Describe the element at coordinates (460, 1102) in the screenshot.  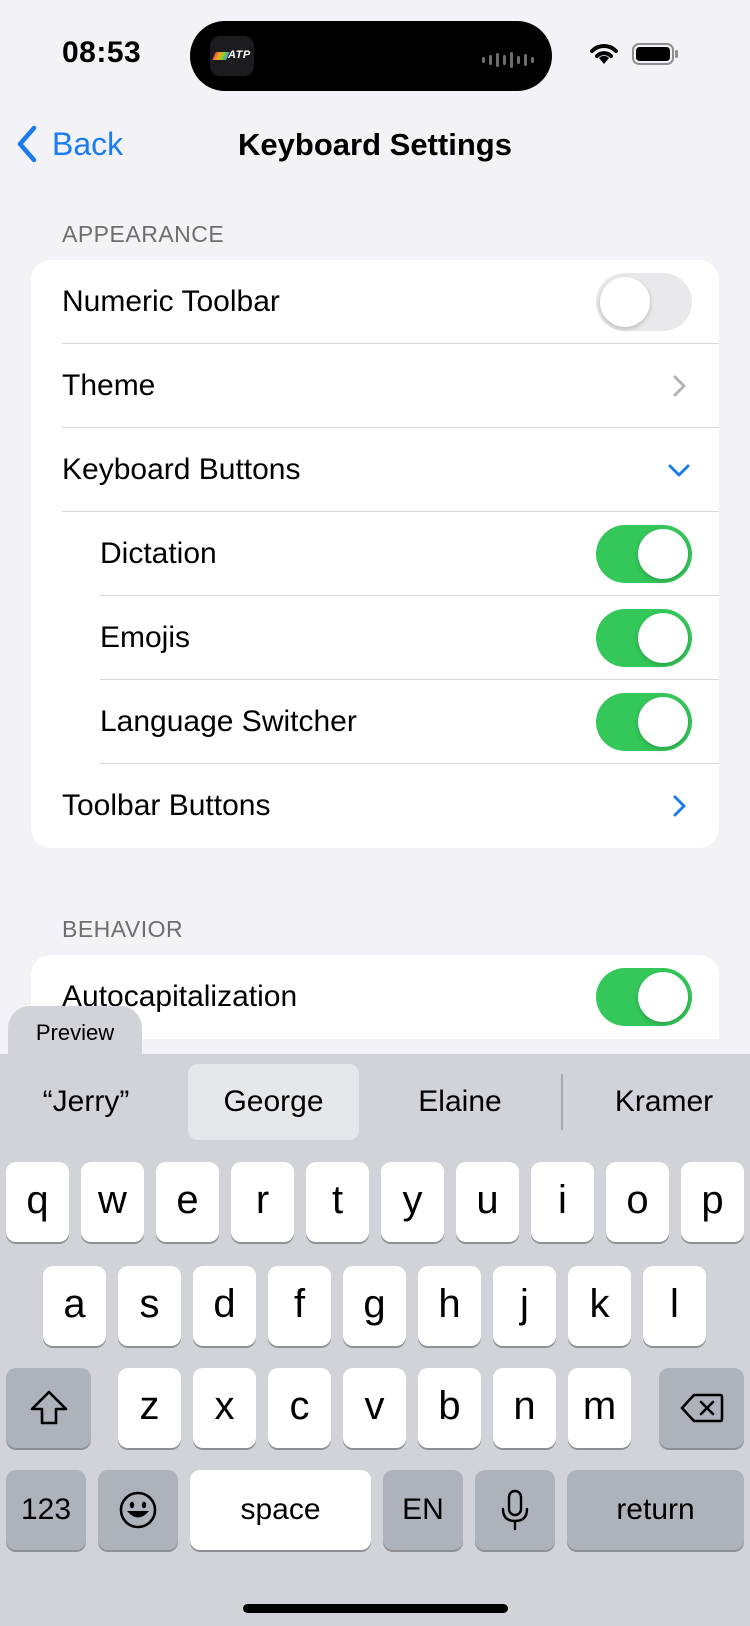
I see `suggestion-elaine: Elaine` at that location.